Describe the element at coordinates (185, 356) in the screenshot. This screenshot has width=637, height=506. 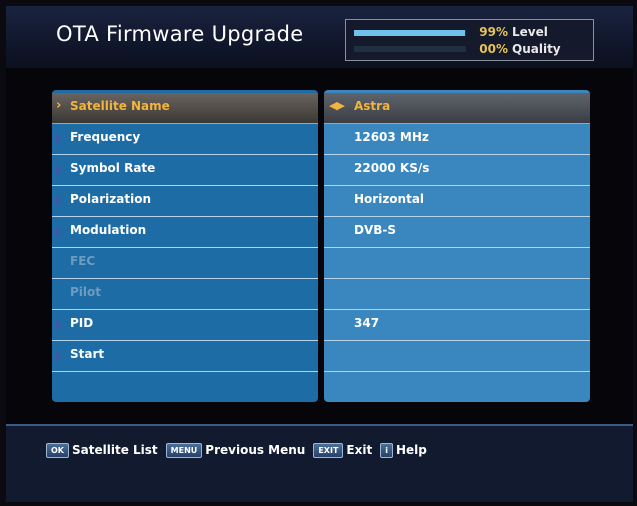
I see `settings-row: Start` at that location.